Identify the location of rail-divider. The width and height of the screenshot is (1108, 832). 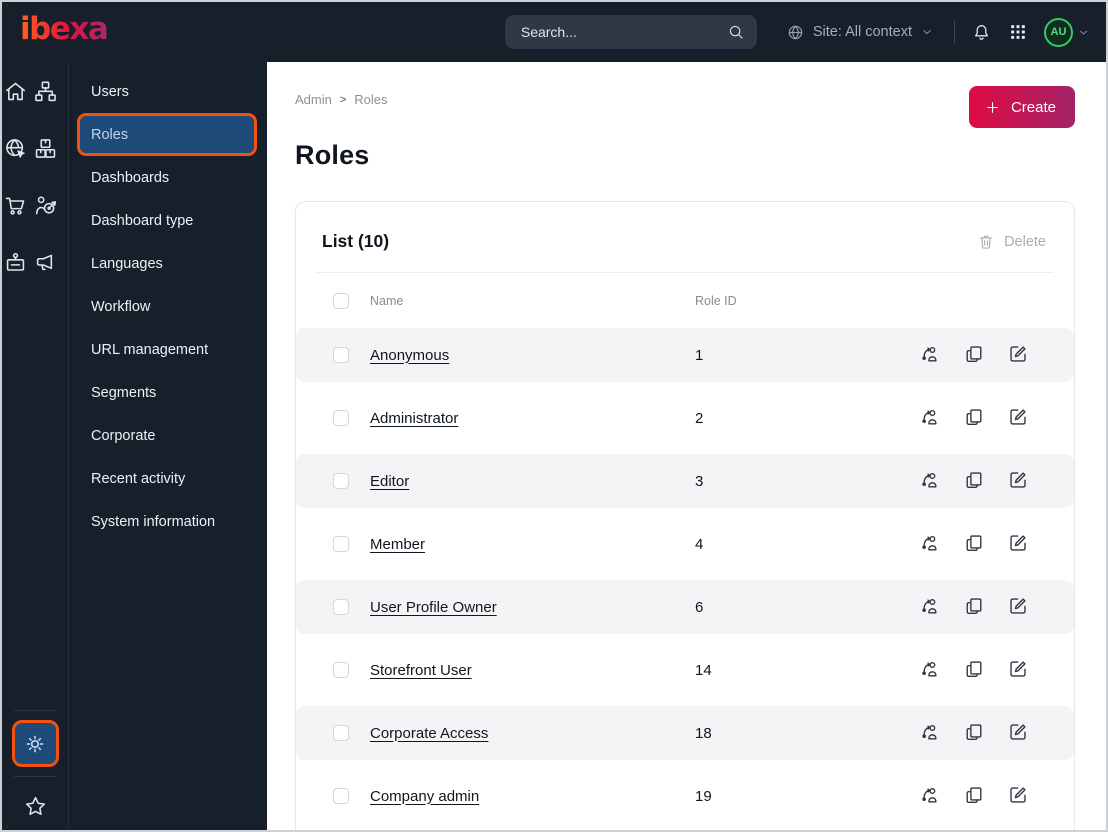
(35, 776).